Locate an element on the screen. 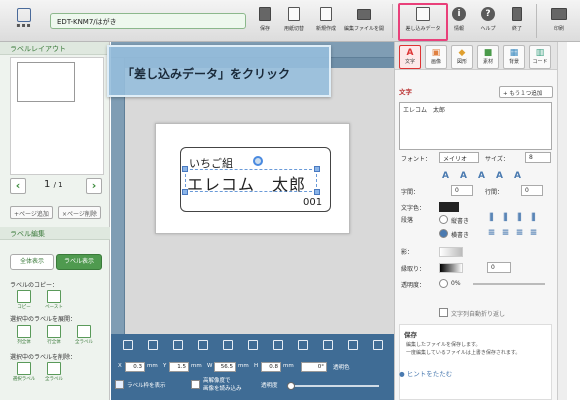  paper-switch-button: 用紙切替 is located at coordinates (294, 22).